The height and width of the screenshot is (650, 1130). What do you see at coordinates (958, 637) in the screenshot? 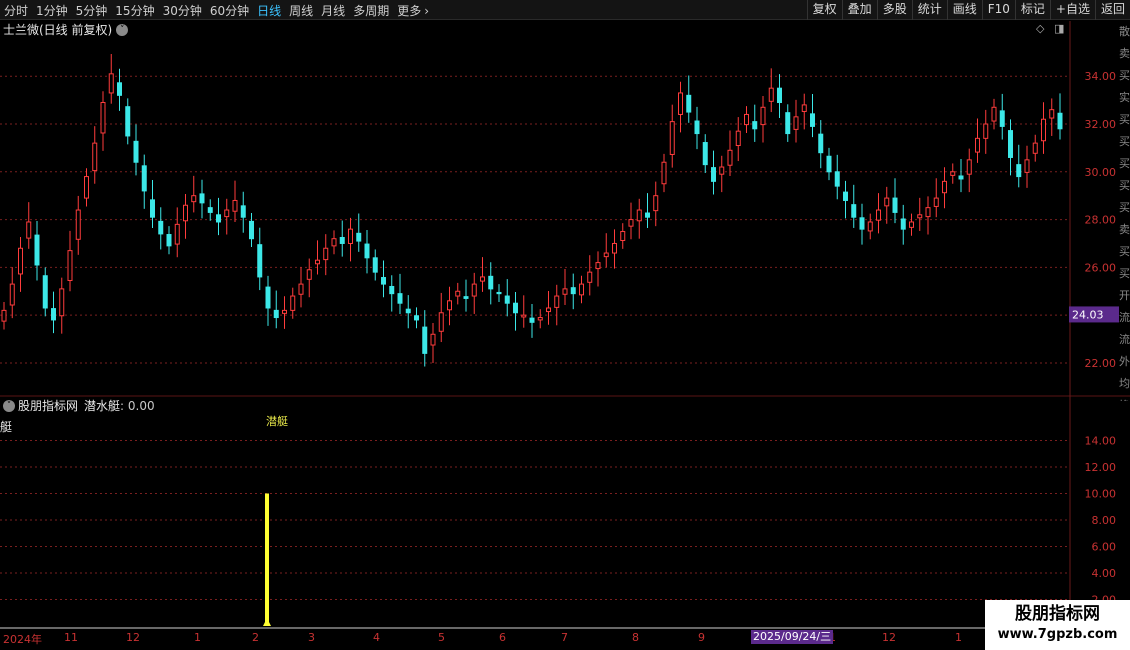
I see `date-label: 1` at bounding box center [958, 637].